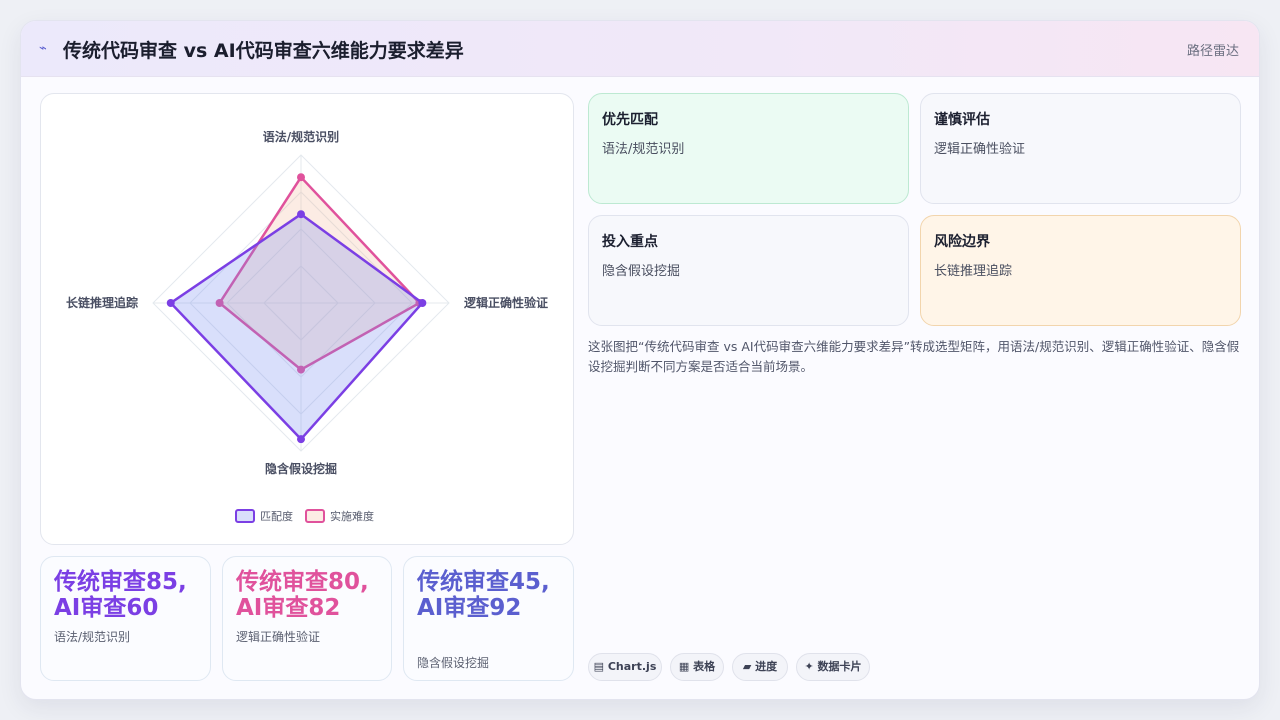 This screenshot has width=1280, height=720. I want to click on stat-label: 语法/规范识别, so click(92, 637).